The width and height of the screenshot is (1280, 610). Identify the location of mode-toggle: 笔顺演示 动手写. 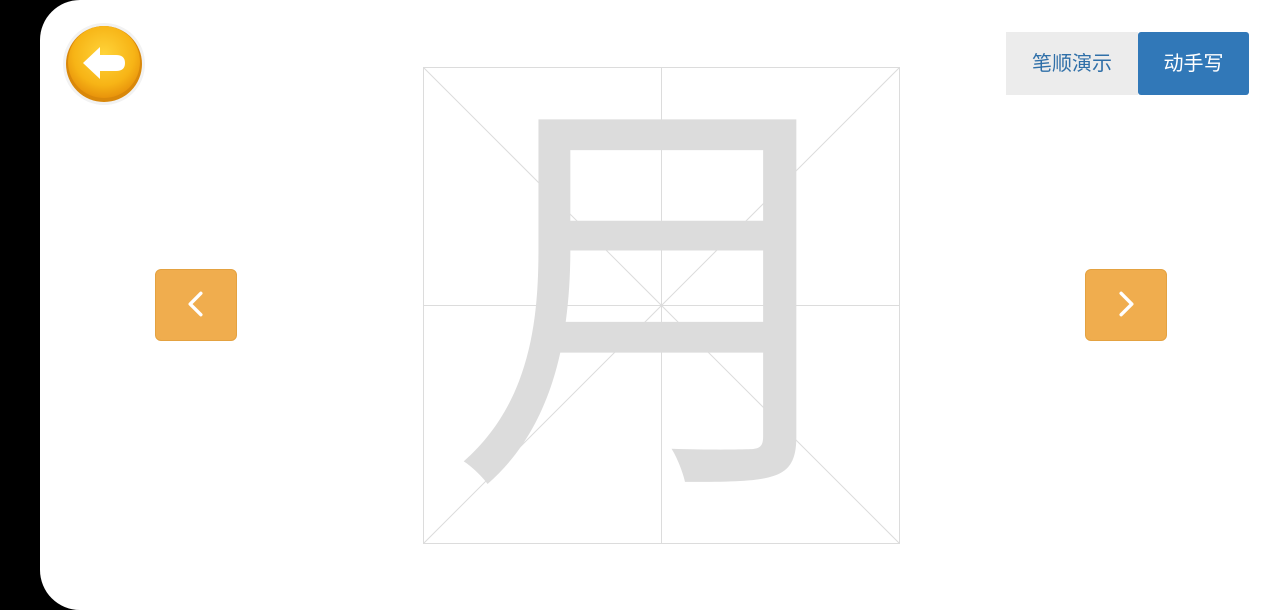
(1127, 63).